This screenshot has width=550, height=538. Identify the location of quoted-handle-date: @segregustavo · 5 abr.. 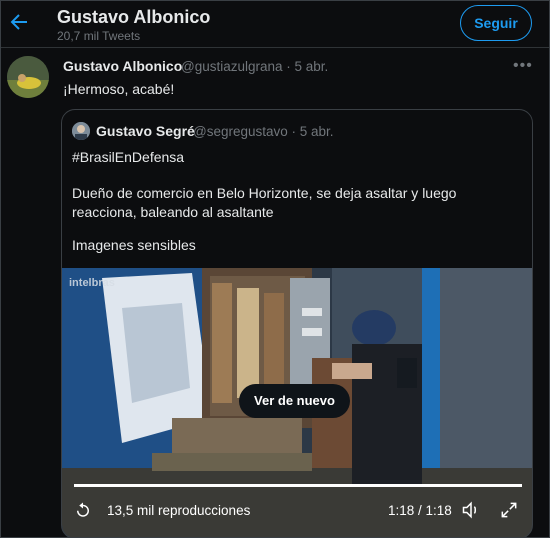
(263, 131).